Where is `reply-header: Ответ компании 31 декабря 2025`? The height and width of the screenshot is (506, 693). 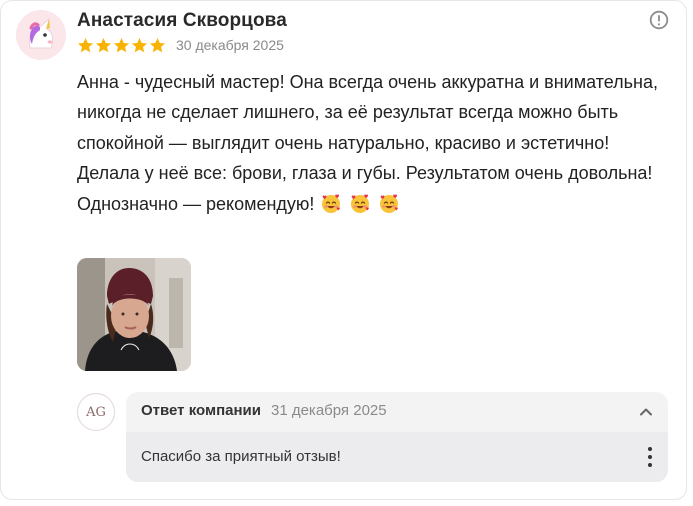
reply-header: Ответ компании 31 декабря 2025 is located at coordinates (264, 412).